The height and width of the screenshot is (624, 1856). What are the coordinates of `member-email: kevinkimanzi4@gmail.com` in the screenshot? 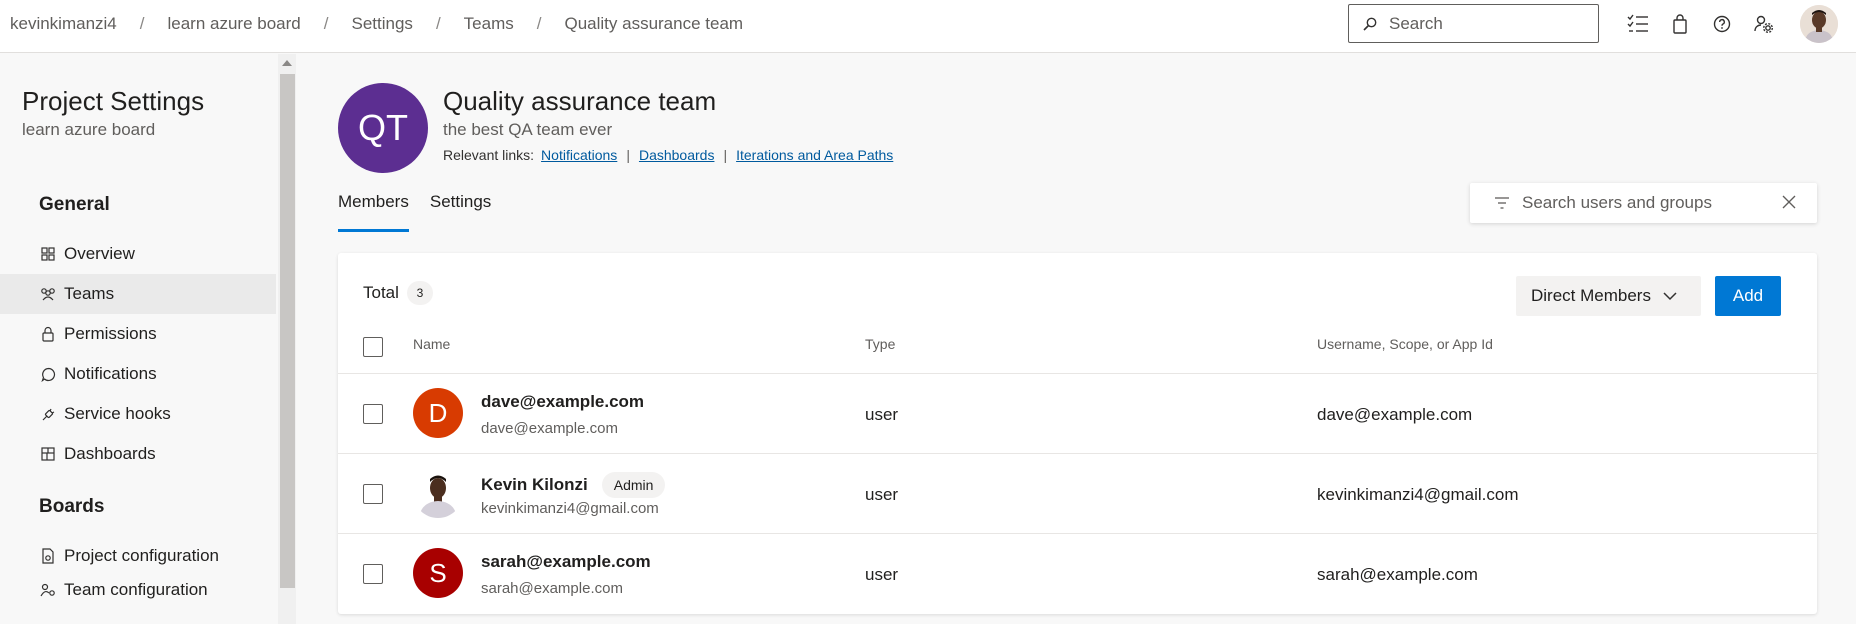 It's located at (570, 508).